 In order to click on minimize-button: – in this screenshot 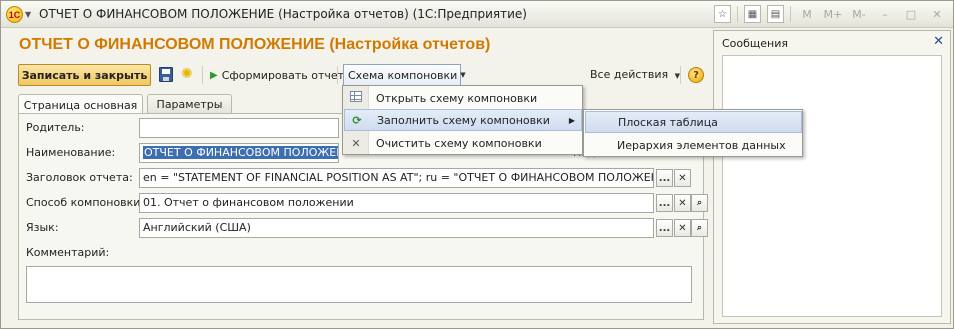, I will do `click(885, 14)`.